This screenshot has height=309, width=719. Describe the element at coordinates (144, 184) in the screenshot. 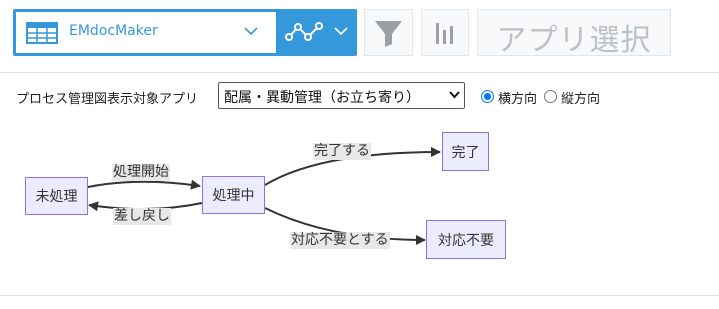

I see `edge-start-processing` at that location.